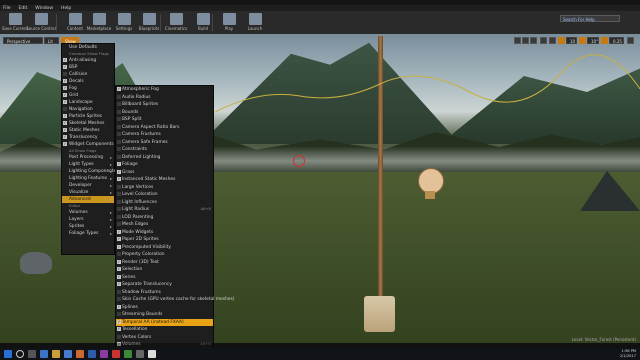 The height and width of the screenshot is (360, 640). I want to click on show-flag-volumes: Volumes ▸, so click(88, 212).